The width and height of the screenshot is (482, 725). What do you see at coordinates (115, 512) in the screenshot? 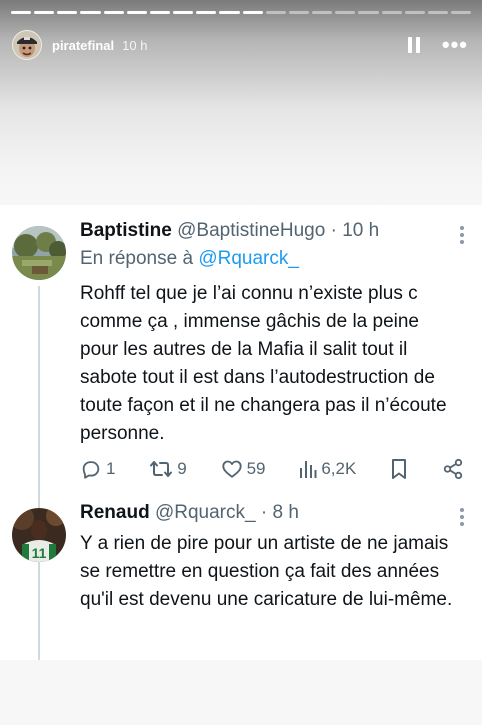
I see `author-name: Renaud` at bounding box center [115, 512].